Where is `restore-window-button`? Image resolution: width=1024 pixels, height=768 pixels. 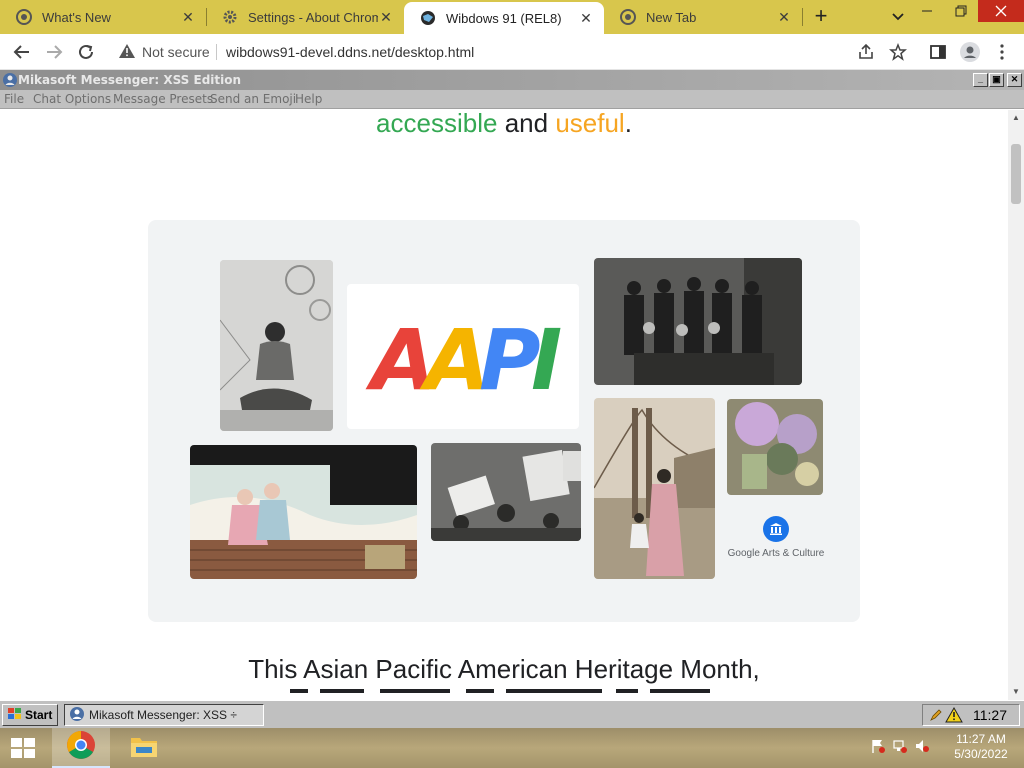 restore-window-button is located at coordinates (961, 11).